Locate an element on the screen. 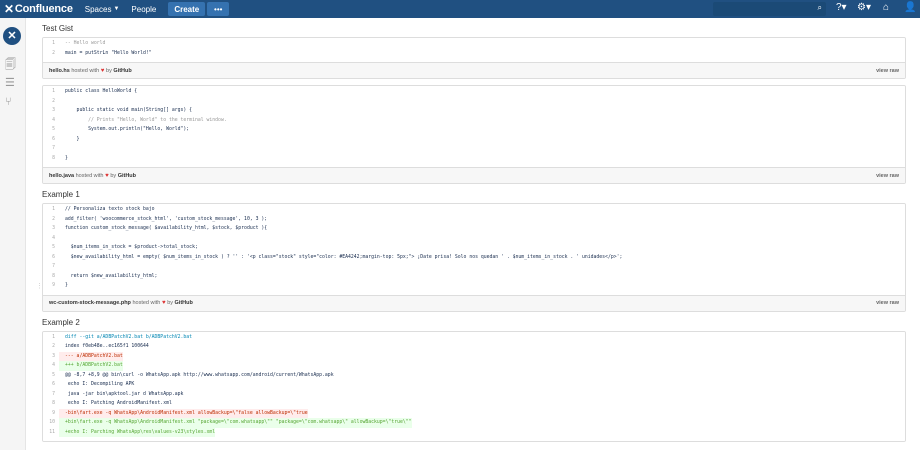 This screenshot has height=450, width=920. code-line: 1 // Personaliza texto stock bajo is located at coordinates (474, 210).